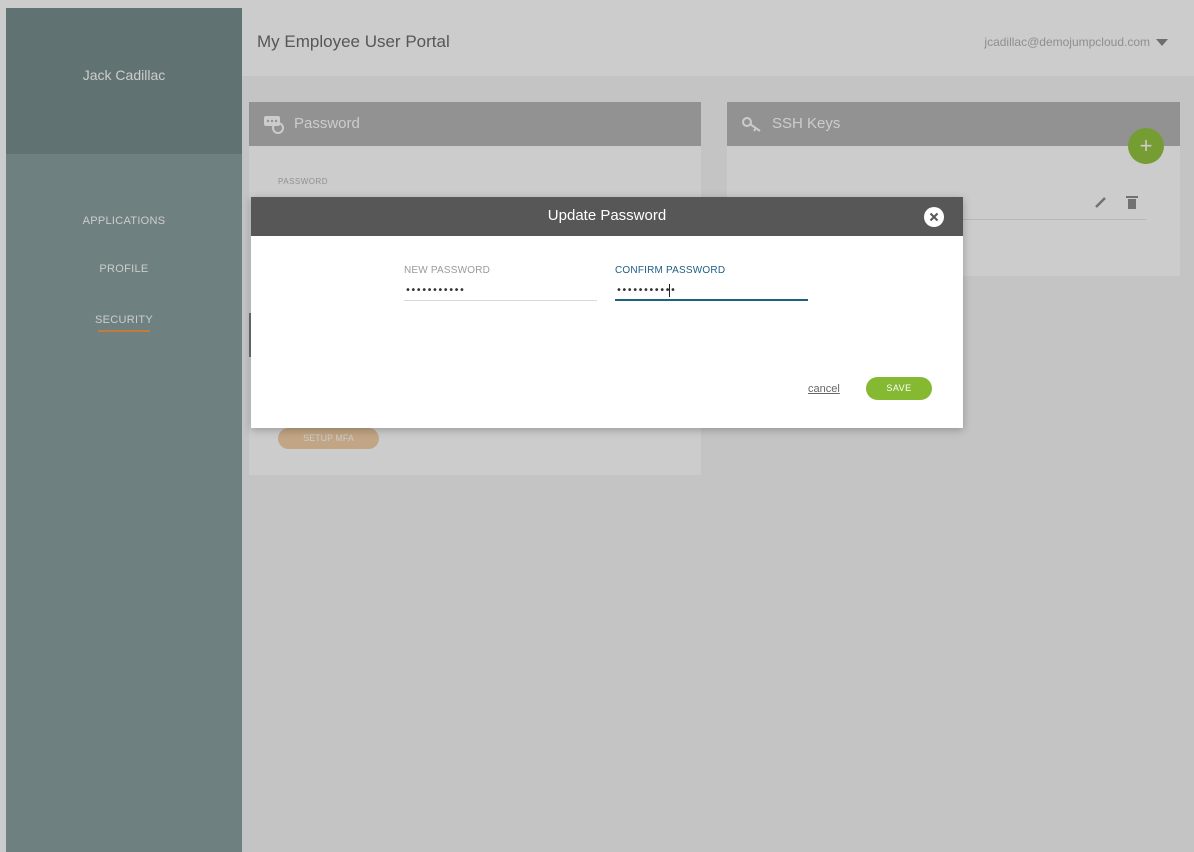 This screenshot has height=852, width=1194. What do you see at coordinates (669, 290) in the screenshot?
I see `text-cursor` at bounding box center [669, 290].